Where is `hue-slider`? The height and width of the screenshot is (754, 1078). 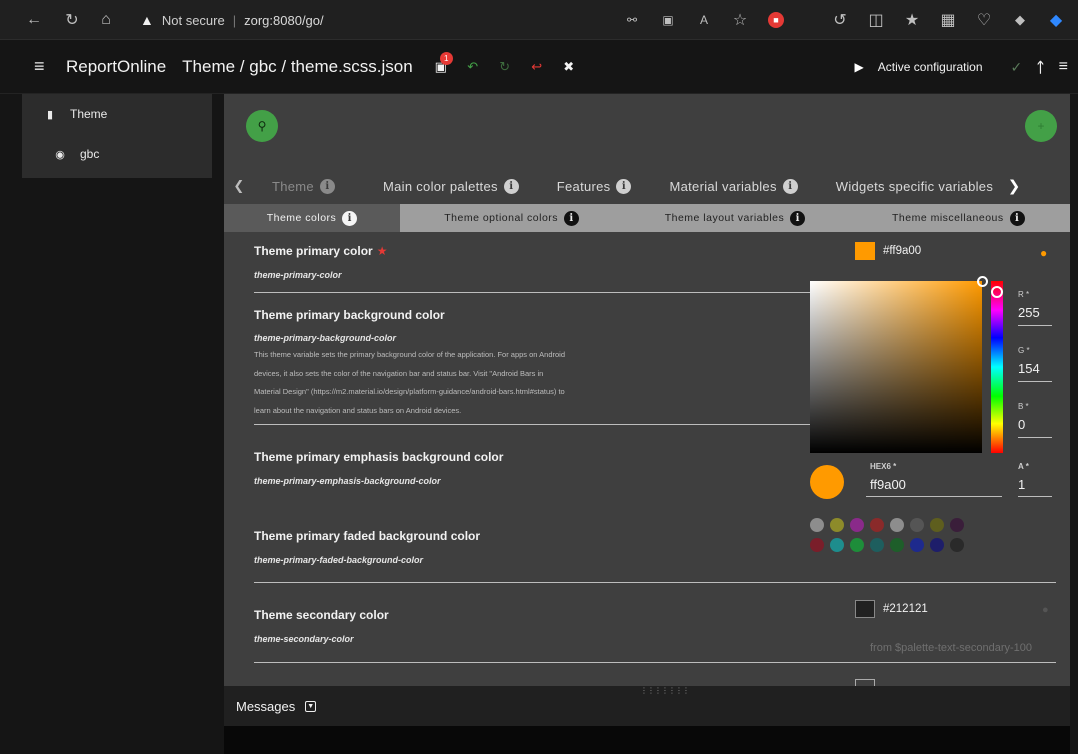 hue-slider is located at coordinates (997, 367).